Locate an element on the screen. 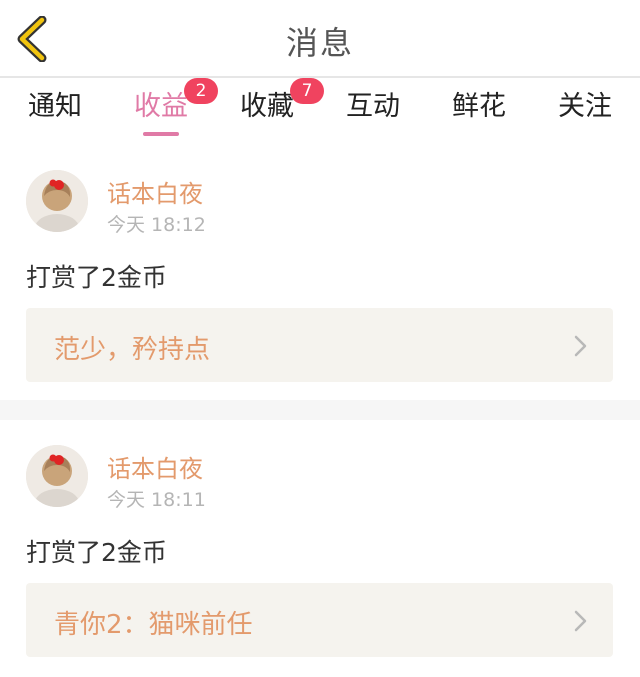  work-link: 青你2：猫咪前任 is located at coordinates (319, 620).